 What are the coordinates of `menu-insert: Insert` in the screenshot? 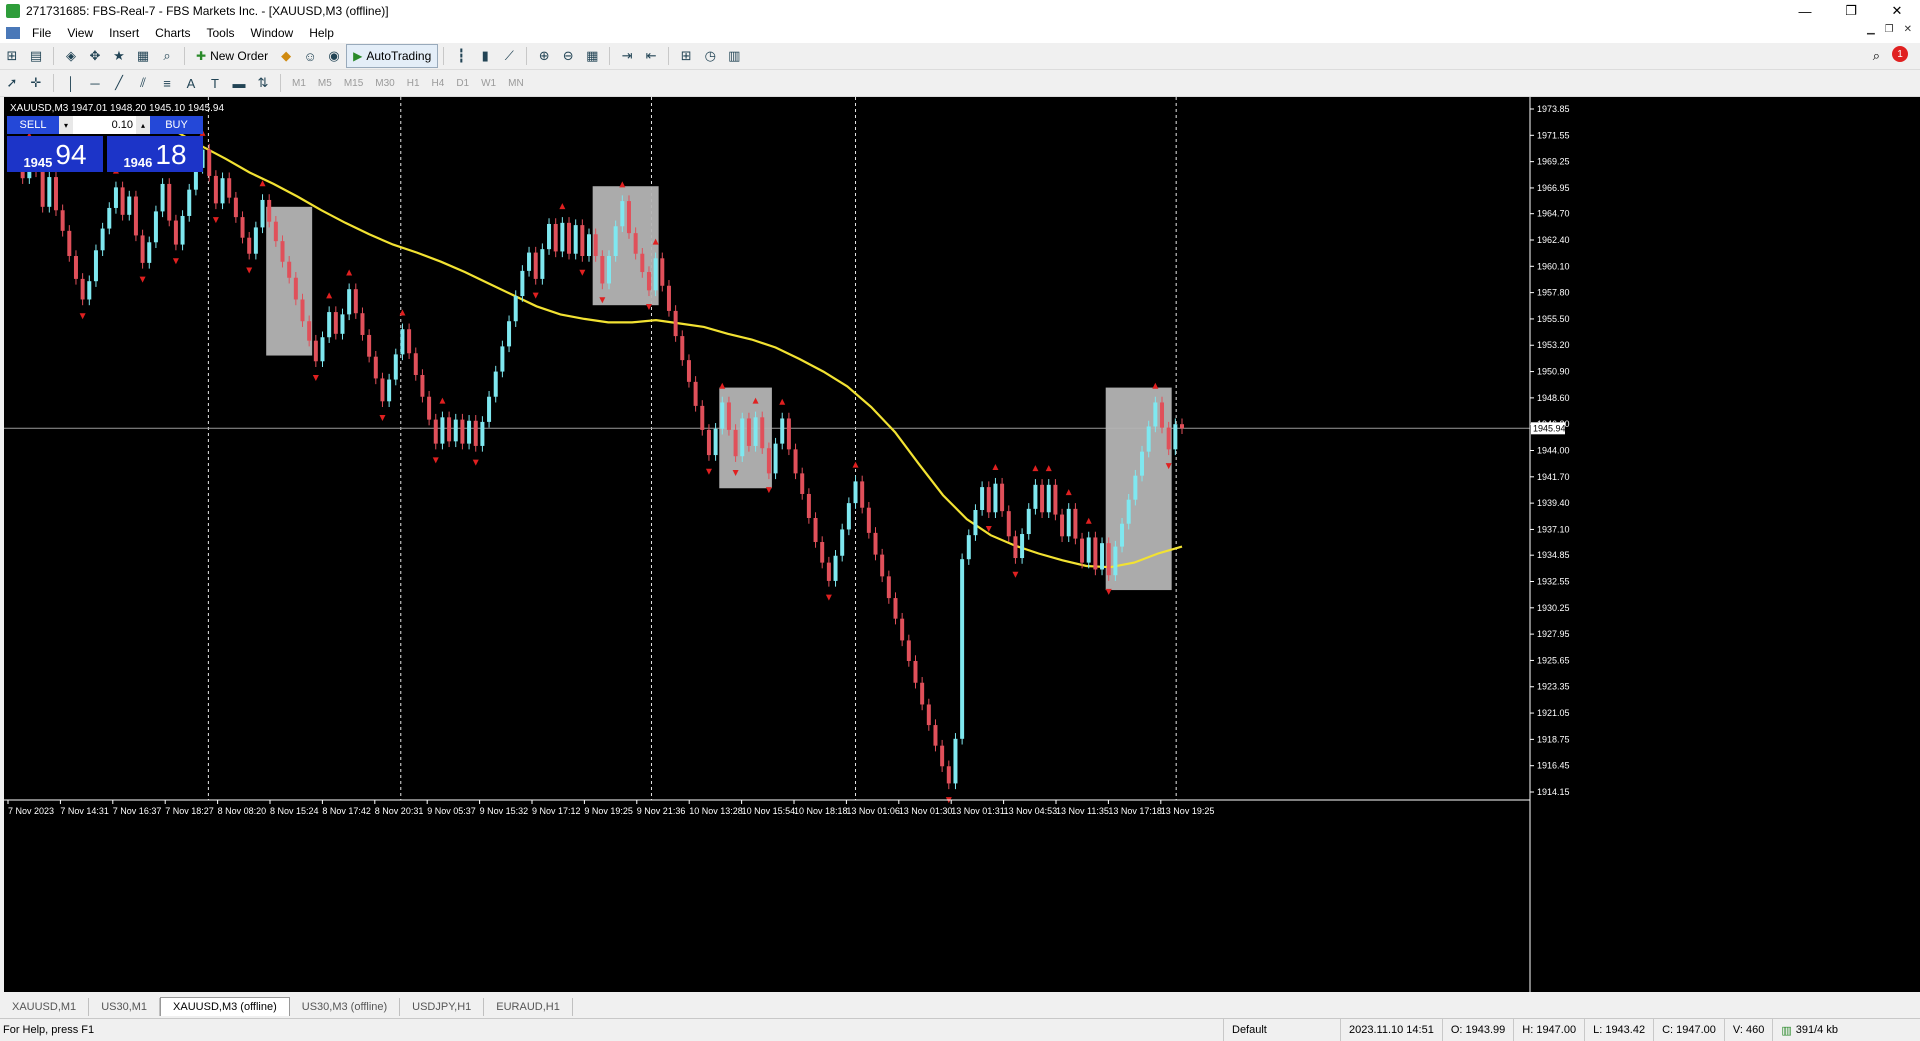 It's located at (124, 33).